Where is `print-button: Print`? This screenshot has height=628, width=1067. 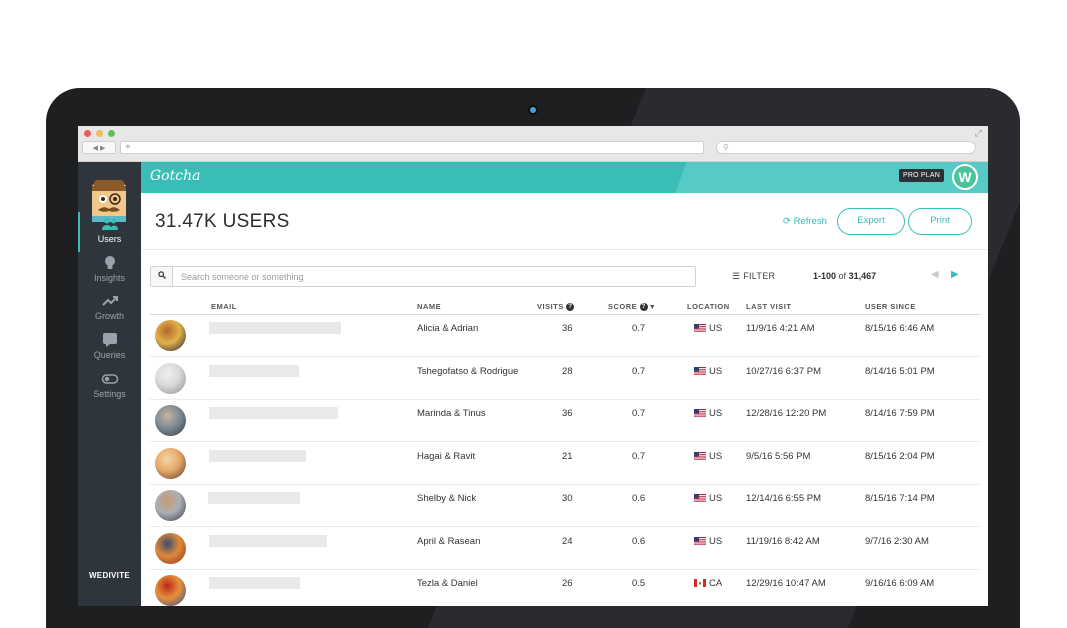
print-button: Print is located at coordinates (940, 221).